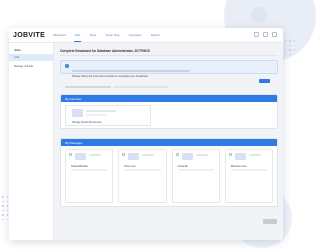 The height and width of the screenshot is (250, 320). Describe the element at coordinates (77, 35) in the screenshot. I see `nav-jobs: Jobs` at that location.